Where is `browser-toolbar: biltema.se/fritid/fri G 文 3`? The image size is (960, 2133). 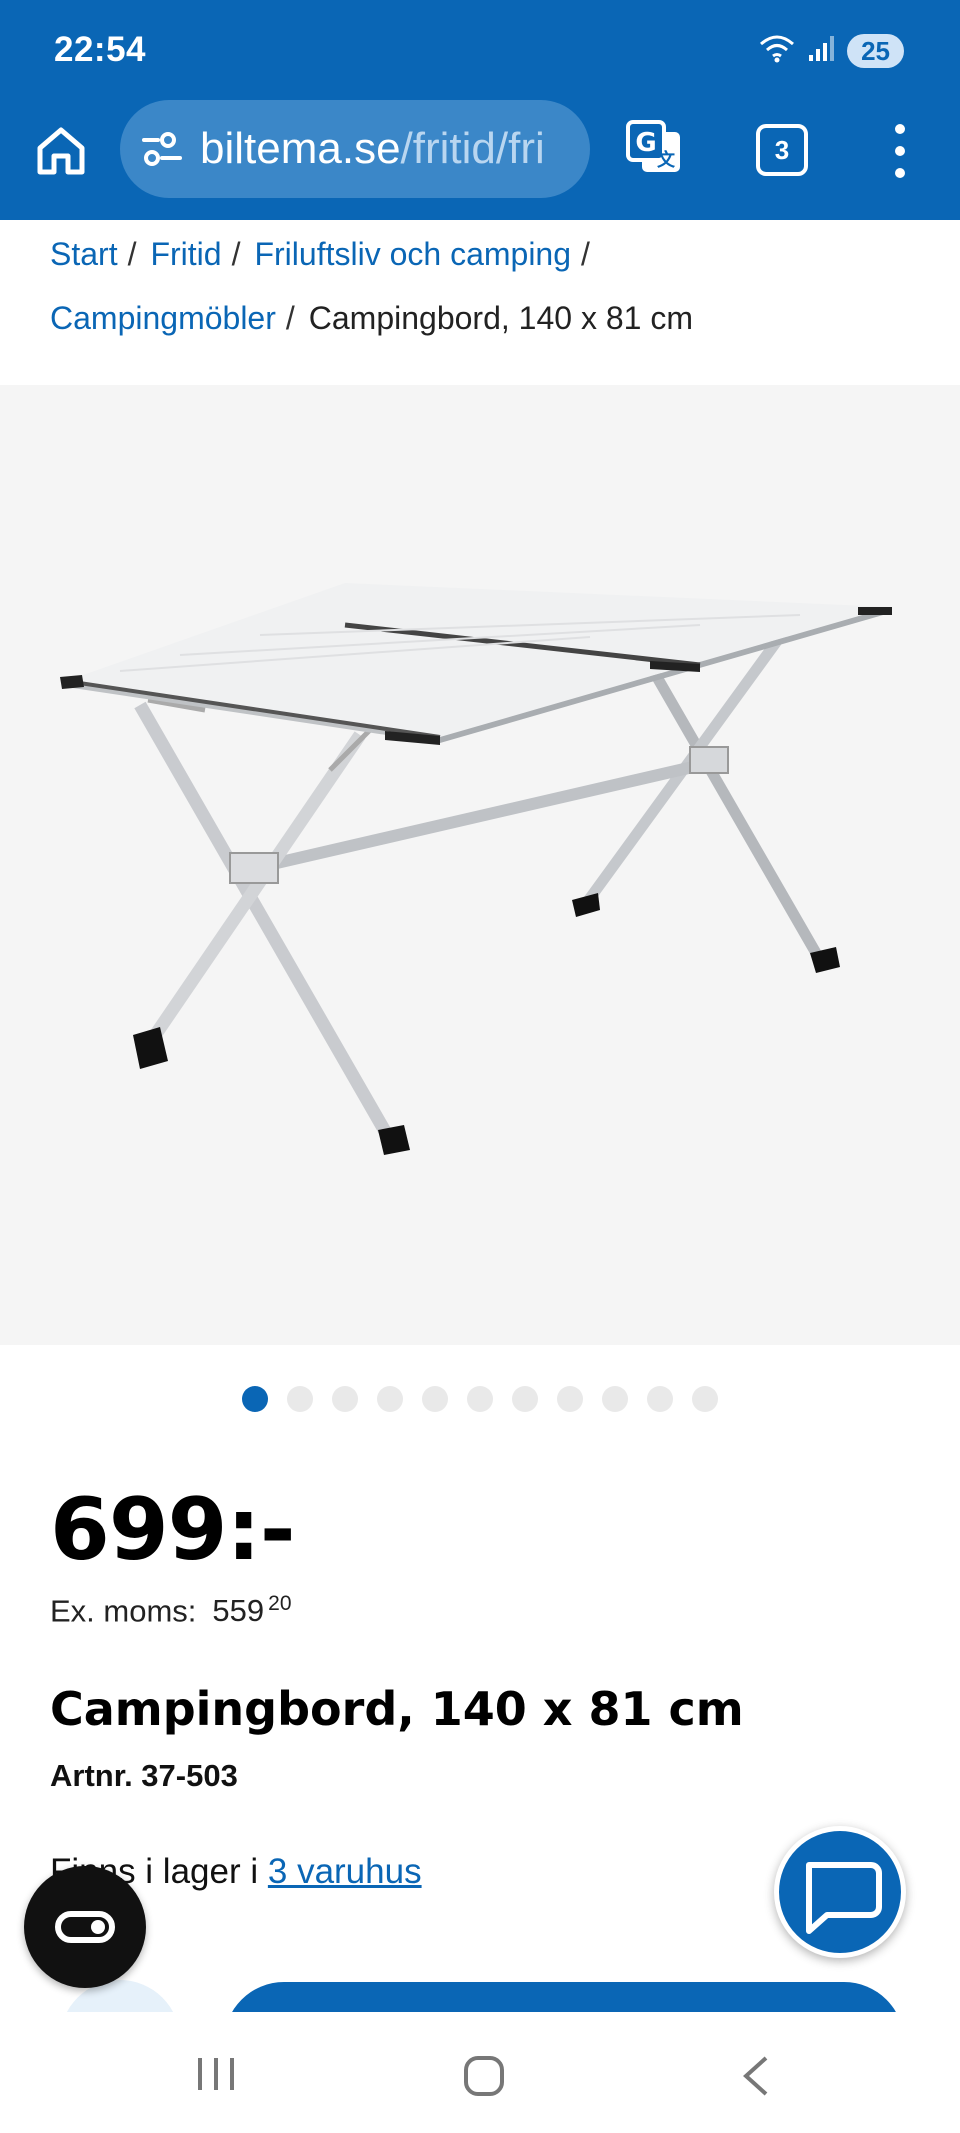
browser-toolbar: biltema.se/fritid/fri G 文 3 is located at coordinates (480, 159).